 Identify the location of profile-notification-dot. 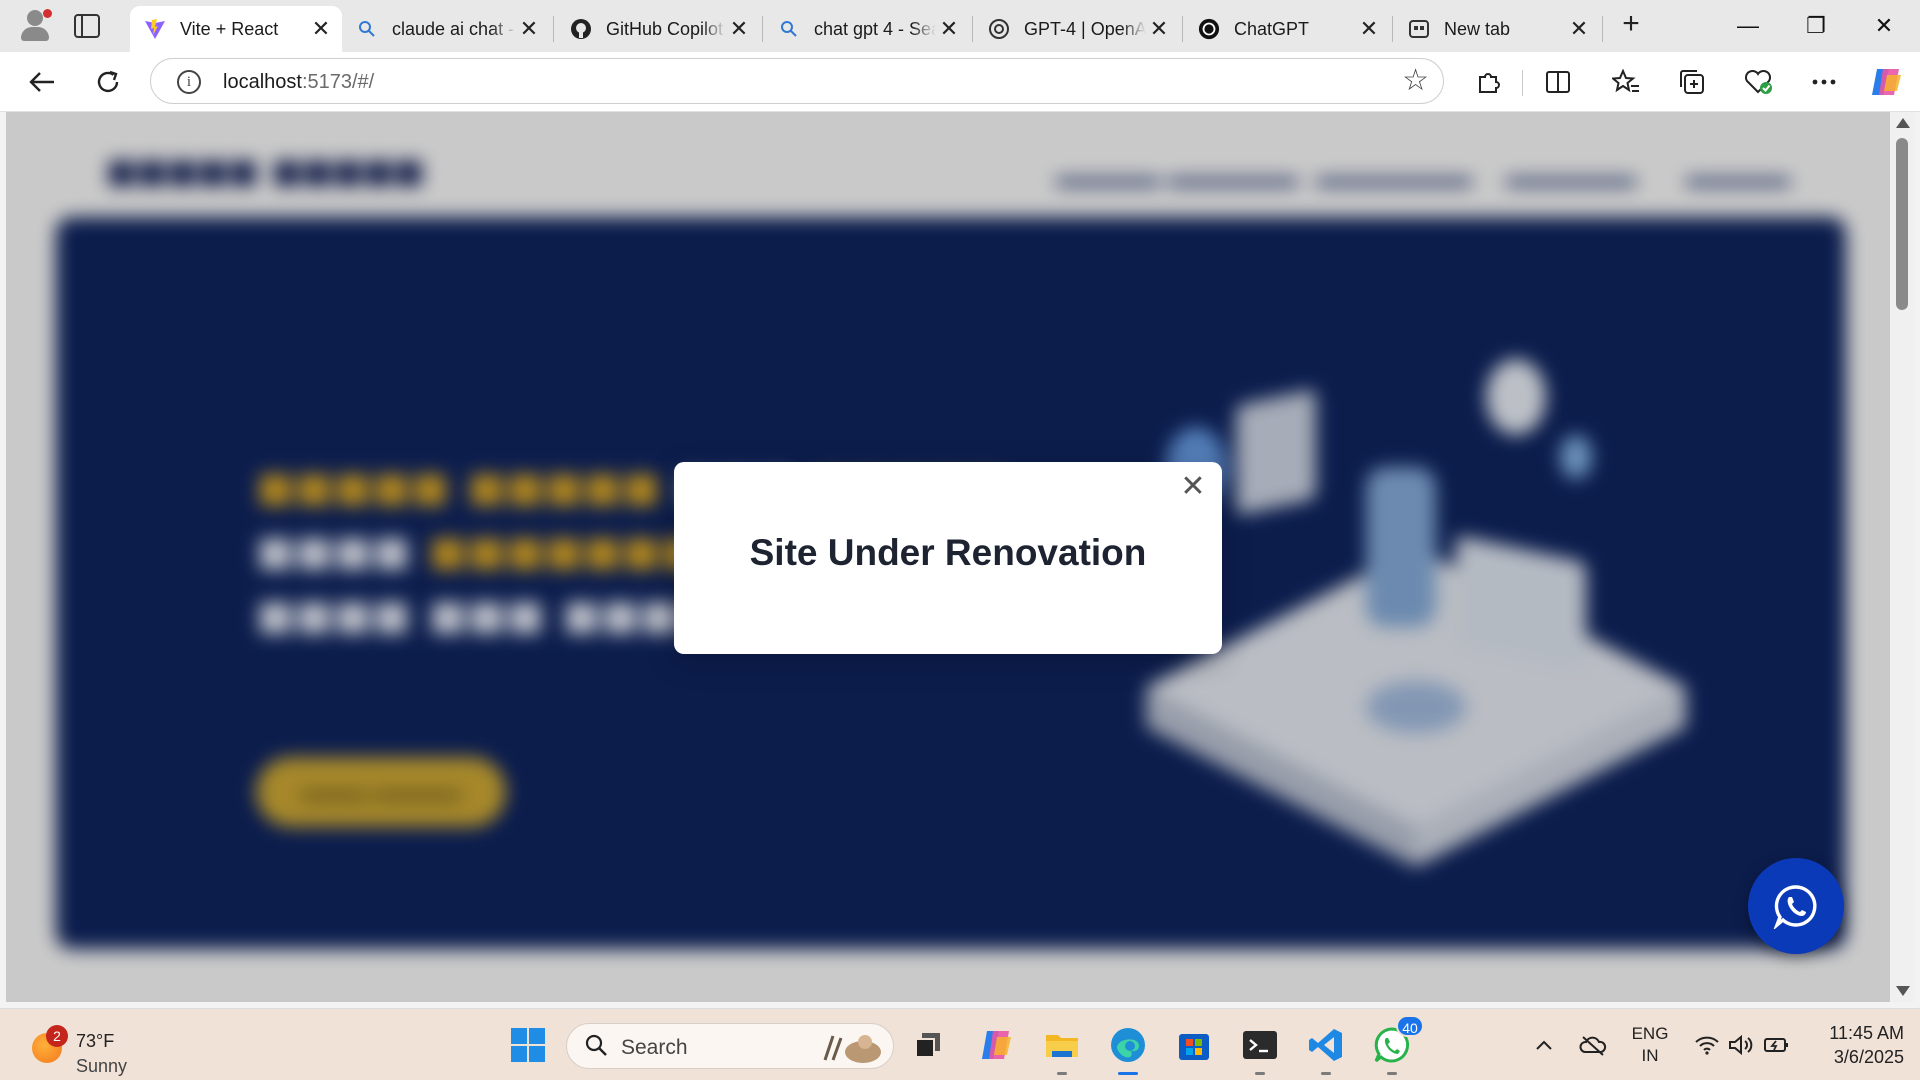
(47, 13).